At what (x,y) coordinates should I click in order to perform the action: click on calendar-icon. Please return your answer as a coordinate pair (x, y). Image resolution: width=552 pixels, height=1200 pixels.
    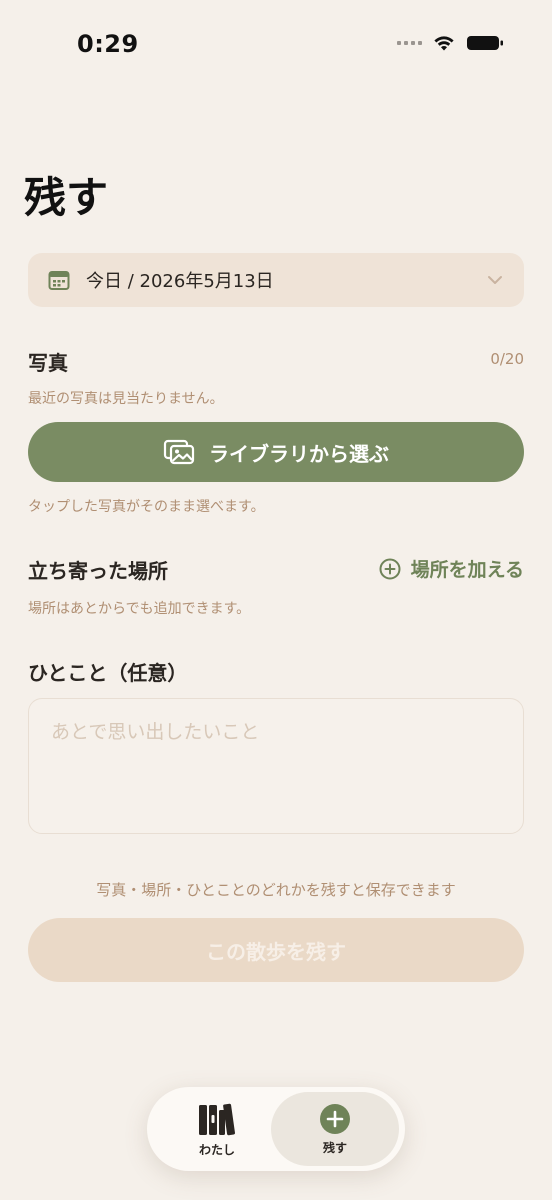
    Looking at the image, I should click on (59, 280).